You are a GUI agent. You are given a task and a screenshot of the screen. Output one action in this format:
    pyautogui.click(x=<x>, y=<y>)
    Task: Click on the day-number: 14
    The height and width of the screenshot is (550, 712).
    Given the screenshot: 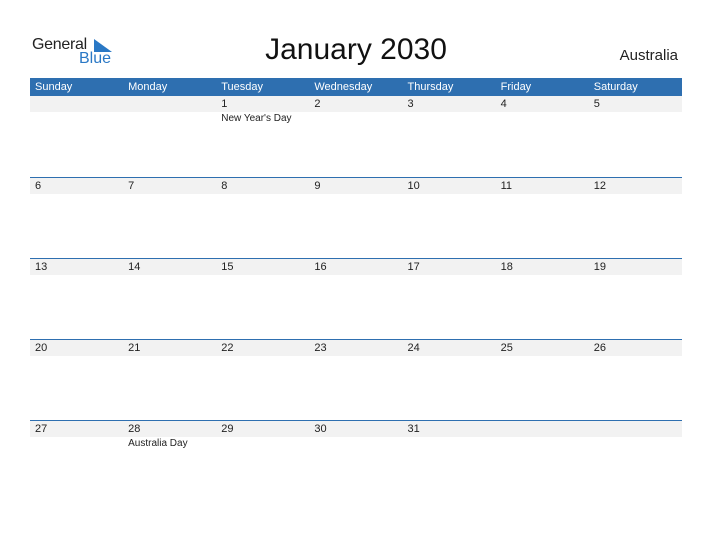 What is the action you would take?
    pyautogui.click(x=134, y=267)
    